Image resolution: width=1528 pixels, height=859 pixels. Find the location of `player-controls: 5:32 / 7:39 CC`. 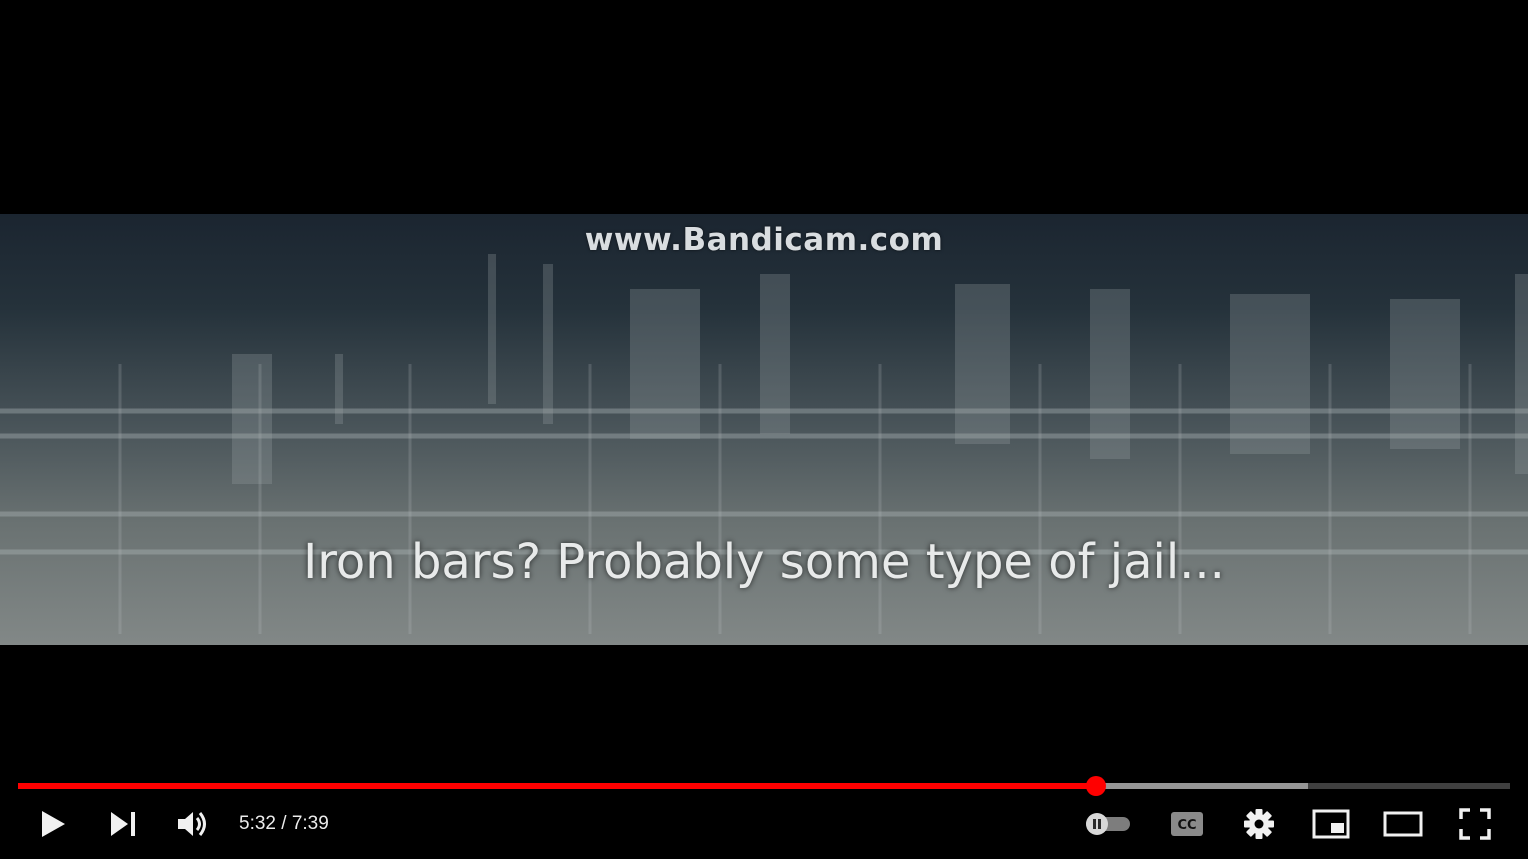

player-controls: 5:32 / 7:39 CC is located at coordinates (764, 824).